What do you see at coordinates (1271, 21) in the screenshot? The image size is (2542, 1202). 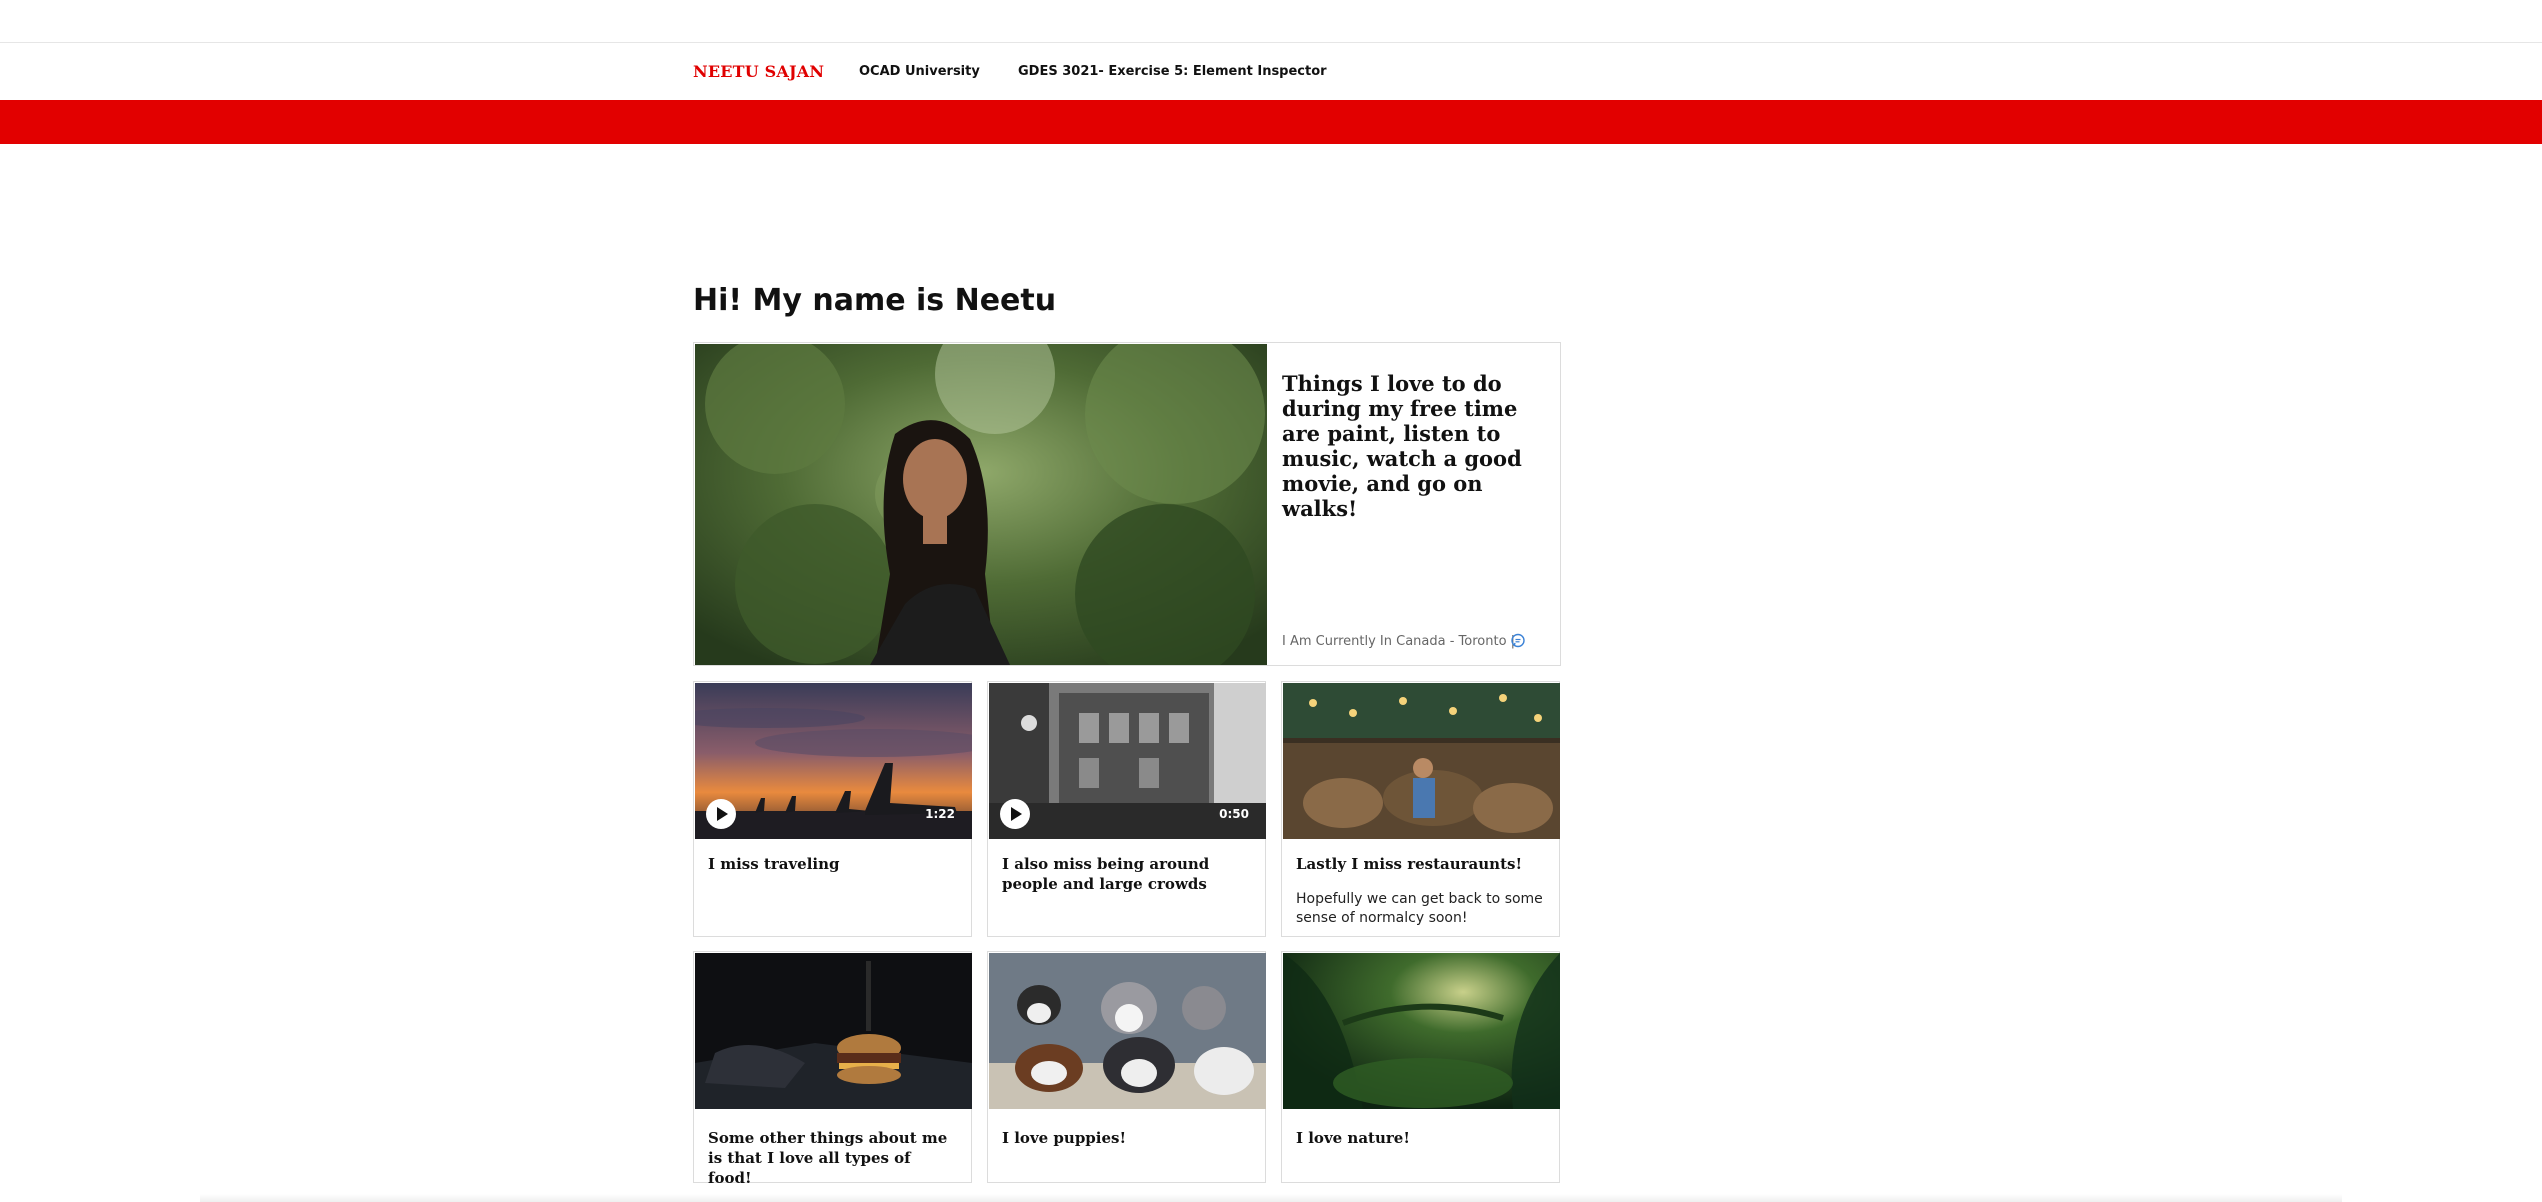 I see `top-bar` at bounding box center [1271, 21].